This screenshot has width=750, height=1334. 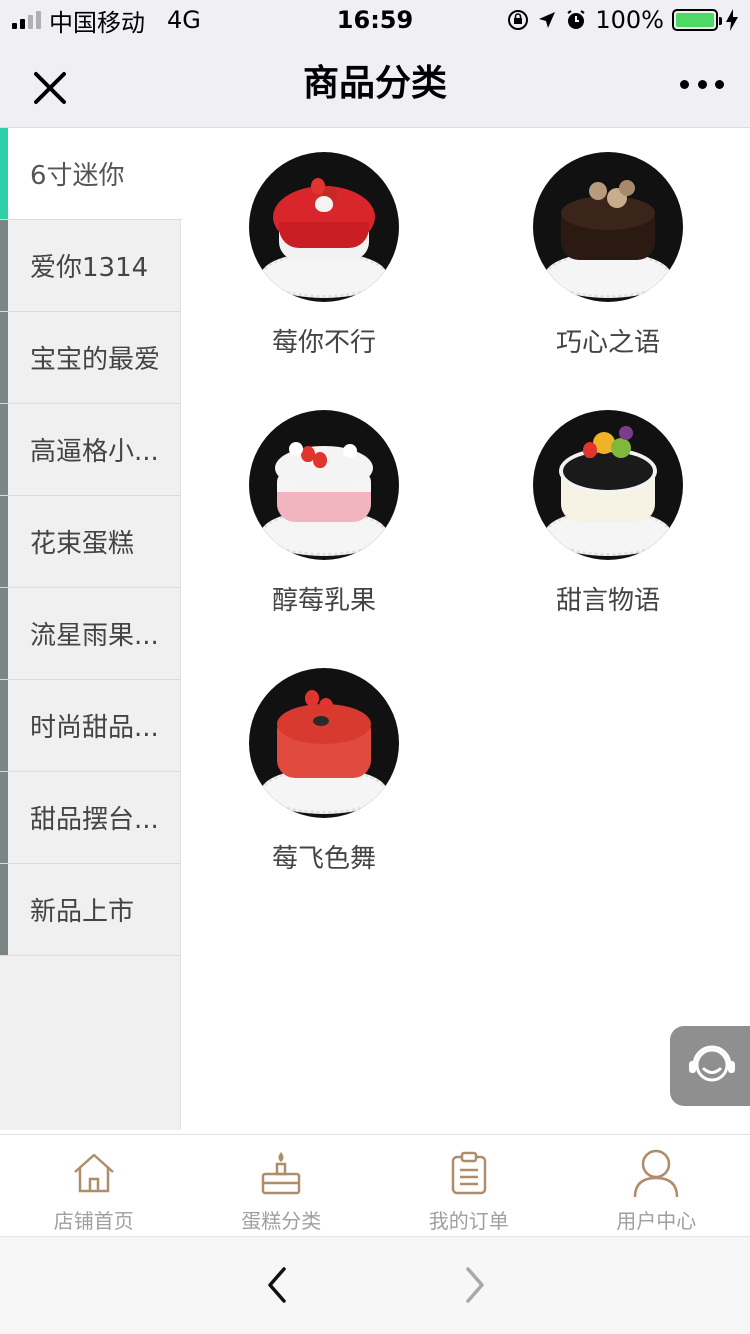 I want to click on product-name: 莓你不行, so click(x=323, y=343).